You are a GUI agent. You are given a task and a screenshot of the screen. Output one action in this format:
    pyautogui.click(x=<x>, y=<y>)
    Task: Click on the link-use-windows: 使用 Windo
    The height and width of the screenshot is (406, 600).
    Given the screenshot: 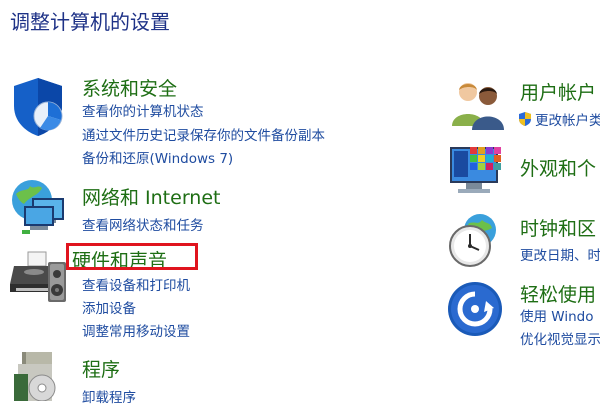 What is the action you would take?
    pyautogui.click(x=556, y=315)
    